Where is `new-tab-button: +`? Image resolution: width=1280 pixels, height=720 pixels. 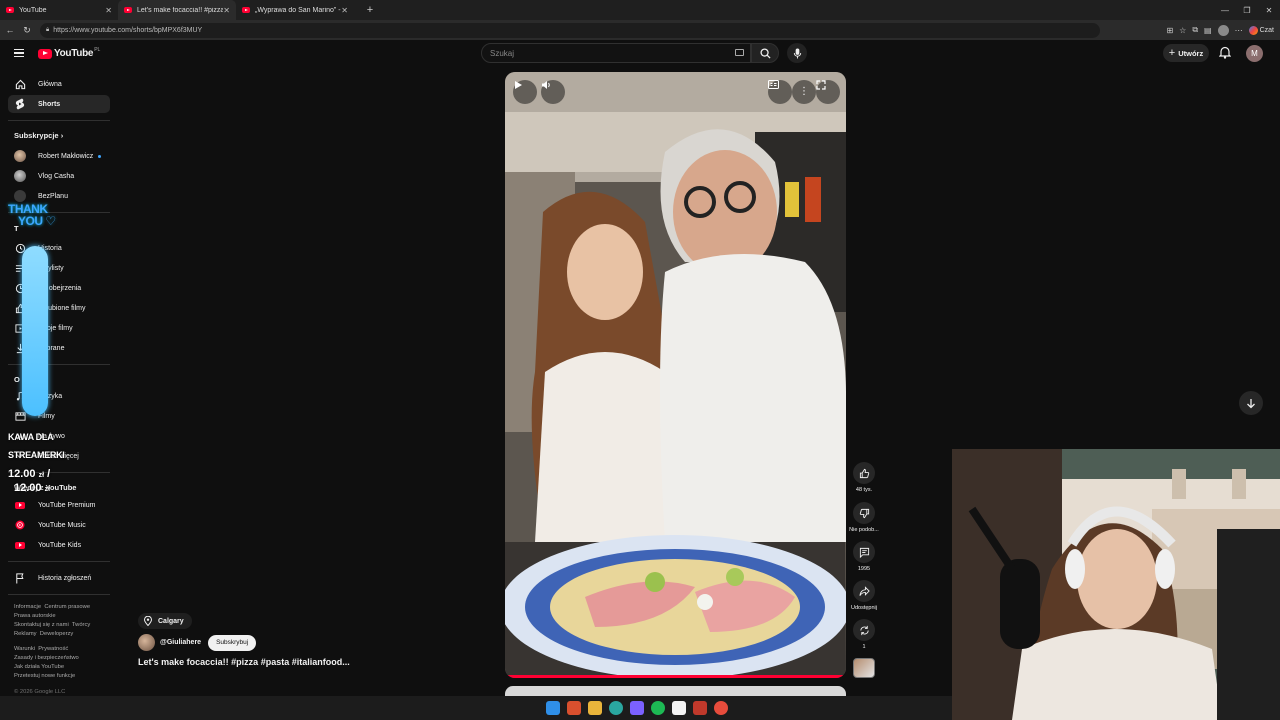
new-tab-button: + is located at coordinates (370, 10).